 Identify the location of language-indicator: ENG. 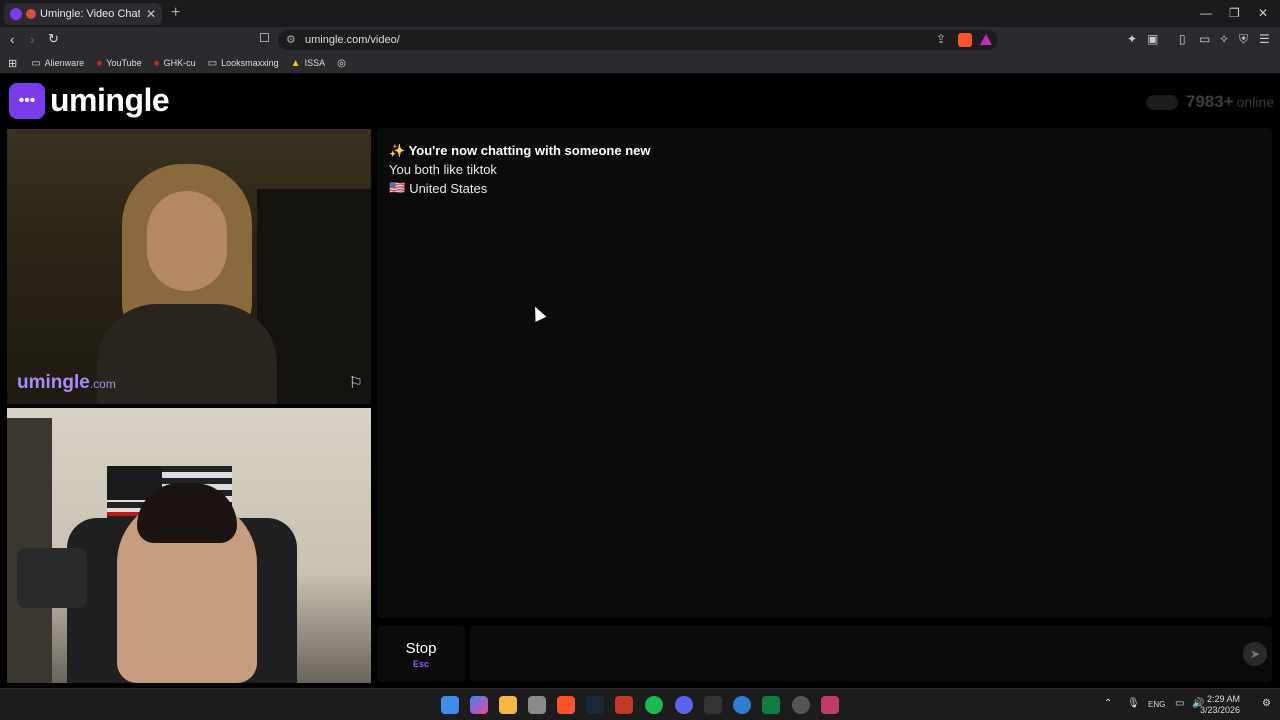
(1156, 704).